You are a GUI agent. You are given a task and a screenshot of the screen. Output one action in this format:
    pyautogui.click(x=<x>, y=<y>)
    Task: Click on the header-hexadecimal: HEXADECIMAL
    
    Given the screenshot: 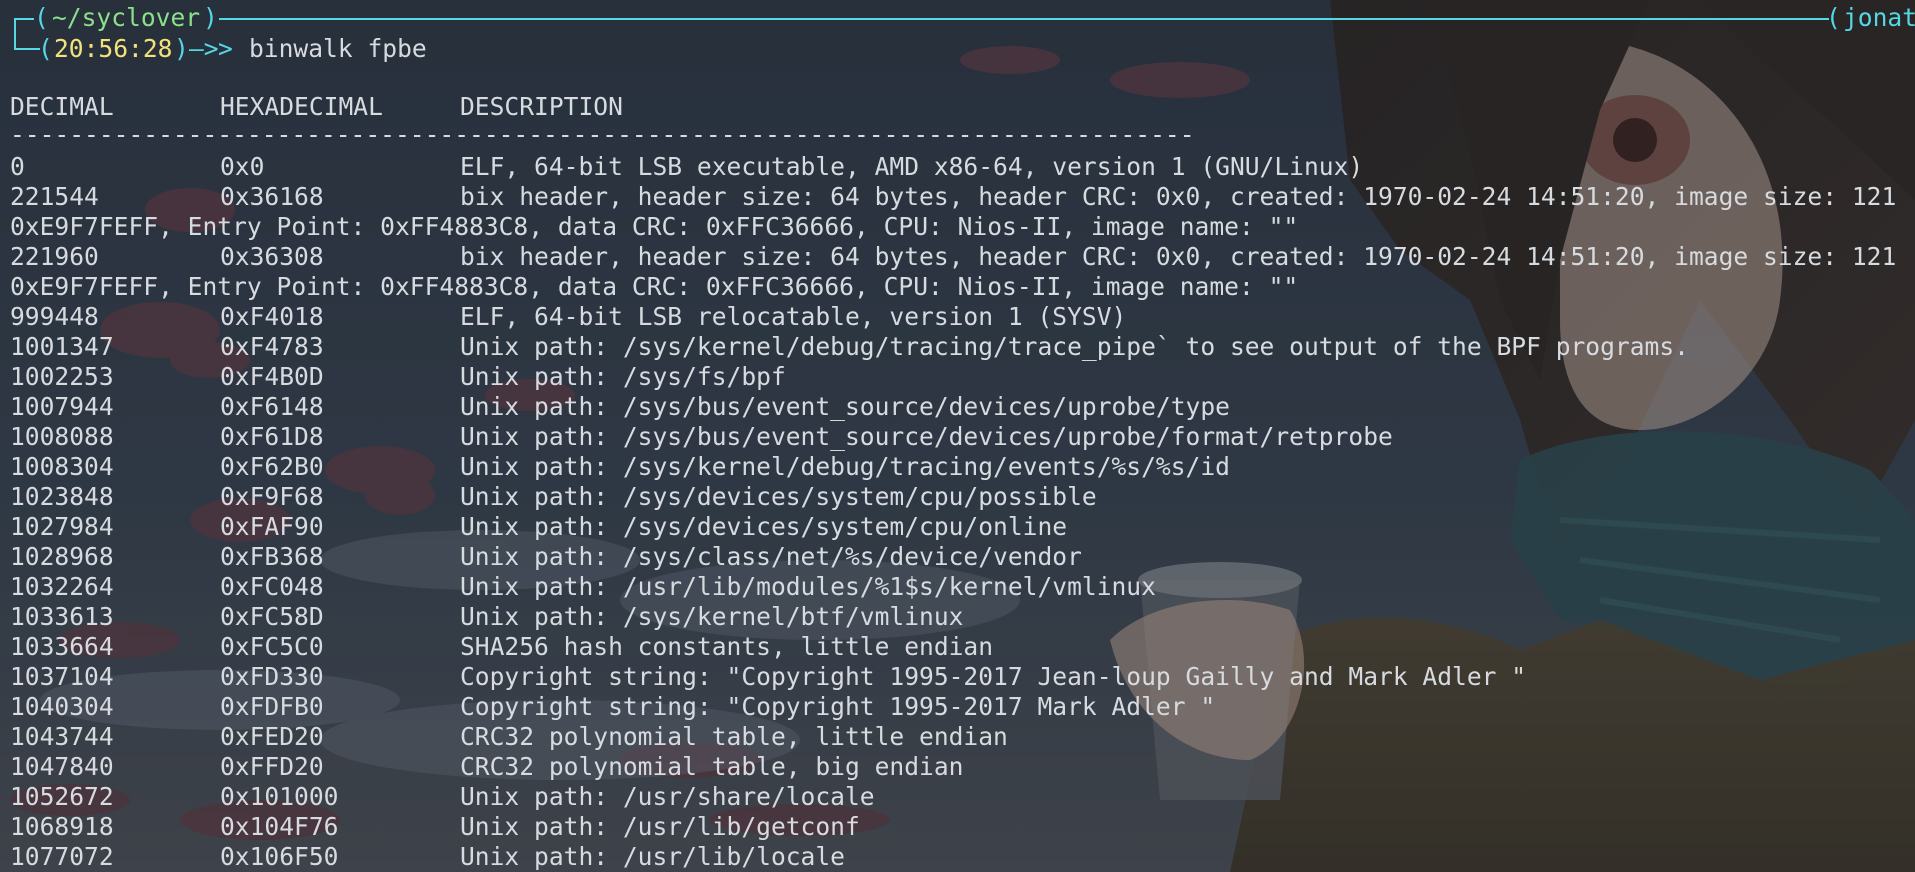 What is the action you would take?
    pyautogui.click(x=301, y=106)
    